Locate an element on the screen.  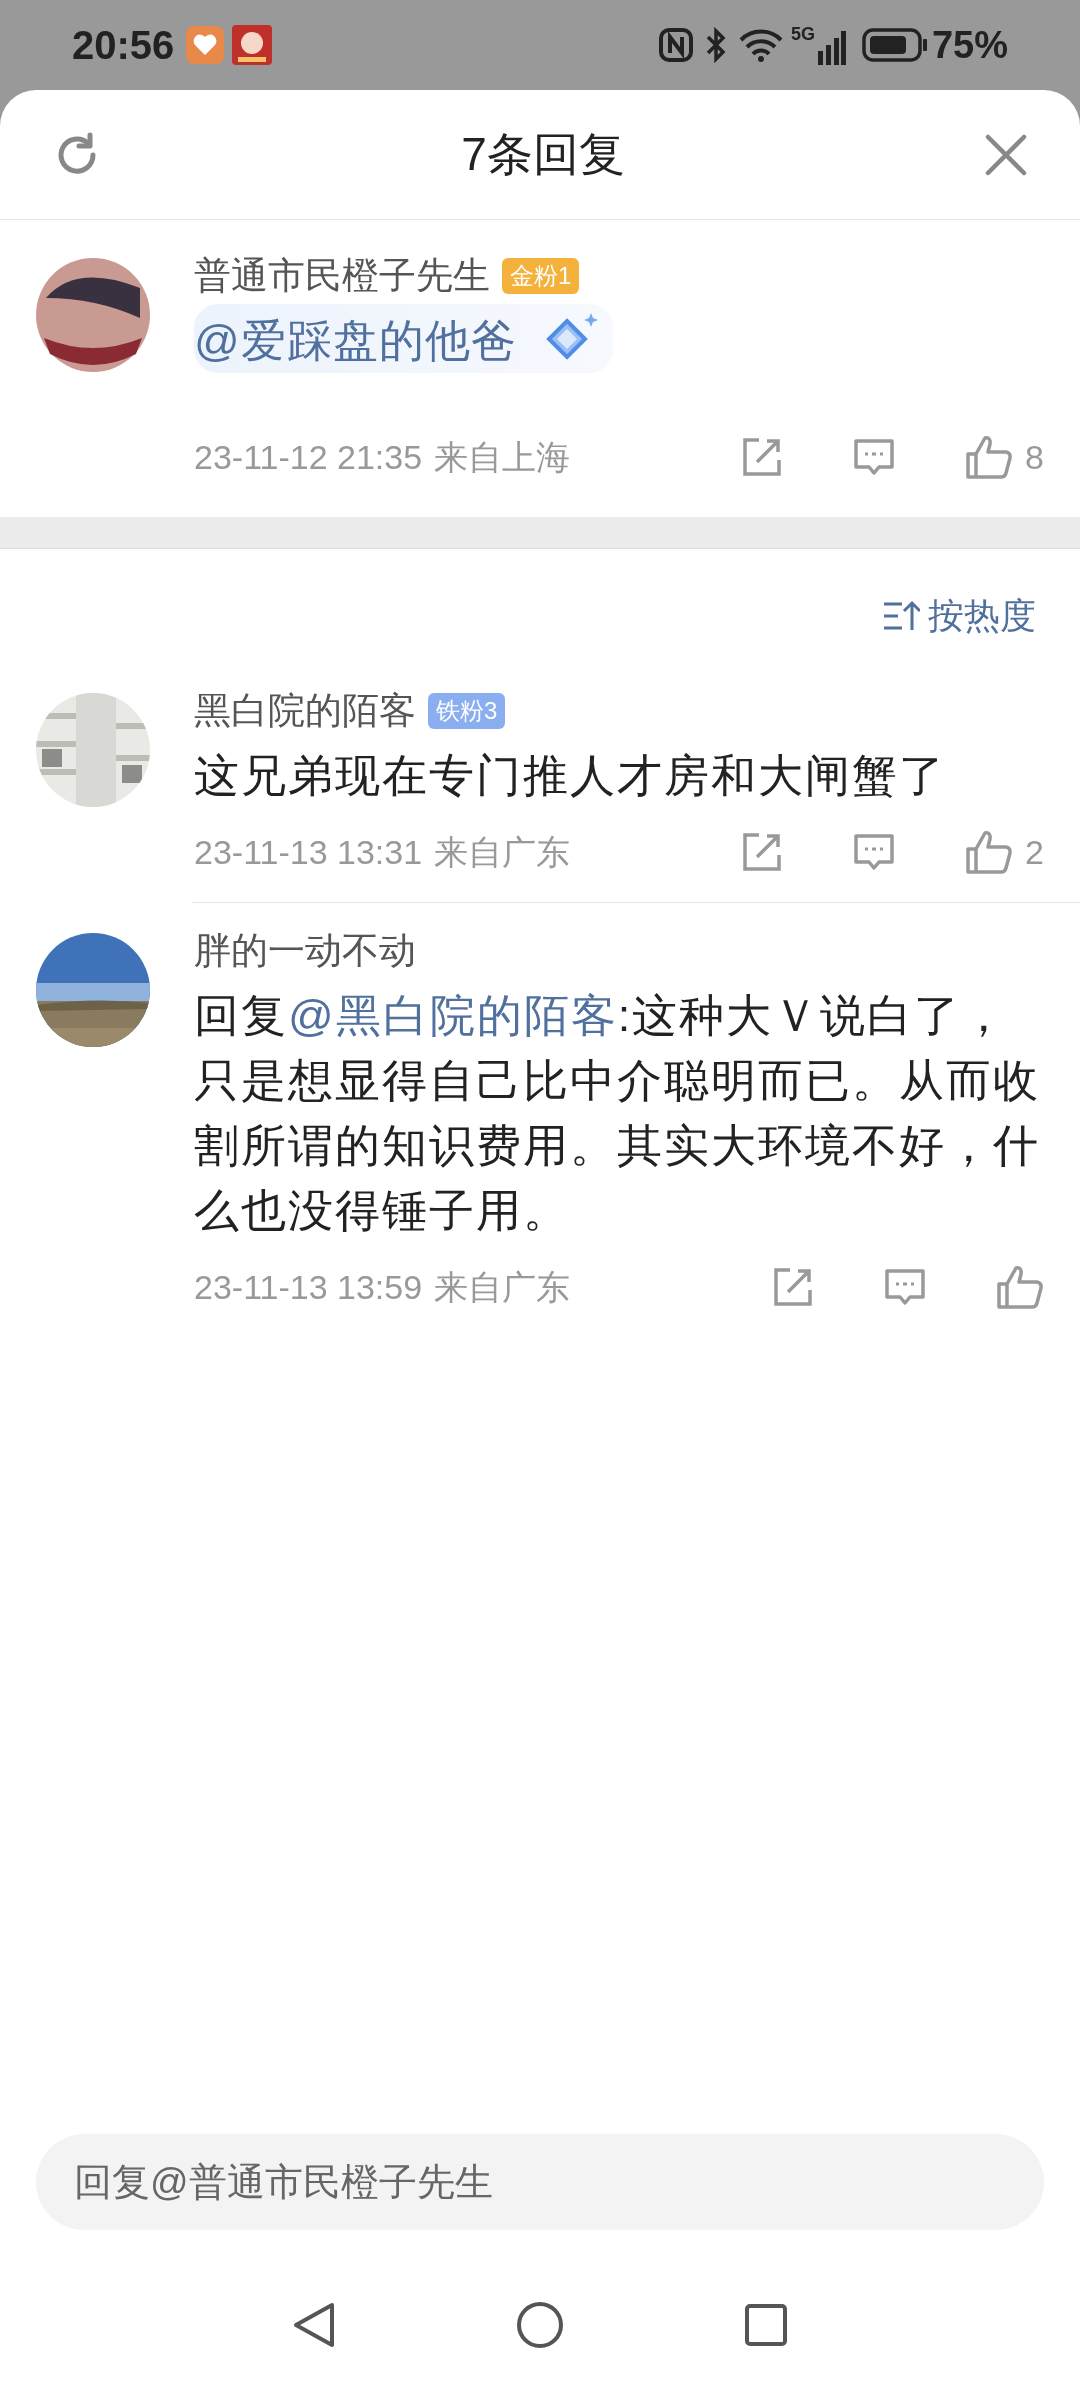
avatar is located at coordinates (93, 315).